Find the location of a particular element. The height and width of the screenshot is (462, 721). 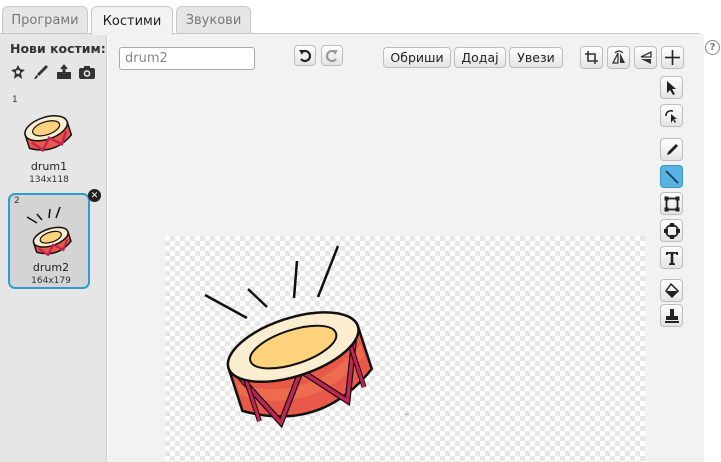

fill-icon is located at coordinates (671, 290).